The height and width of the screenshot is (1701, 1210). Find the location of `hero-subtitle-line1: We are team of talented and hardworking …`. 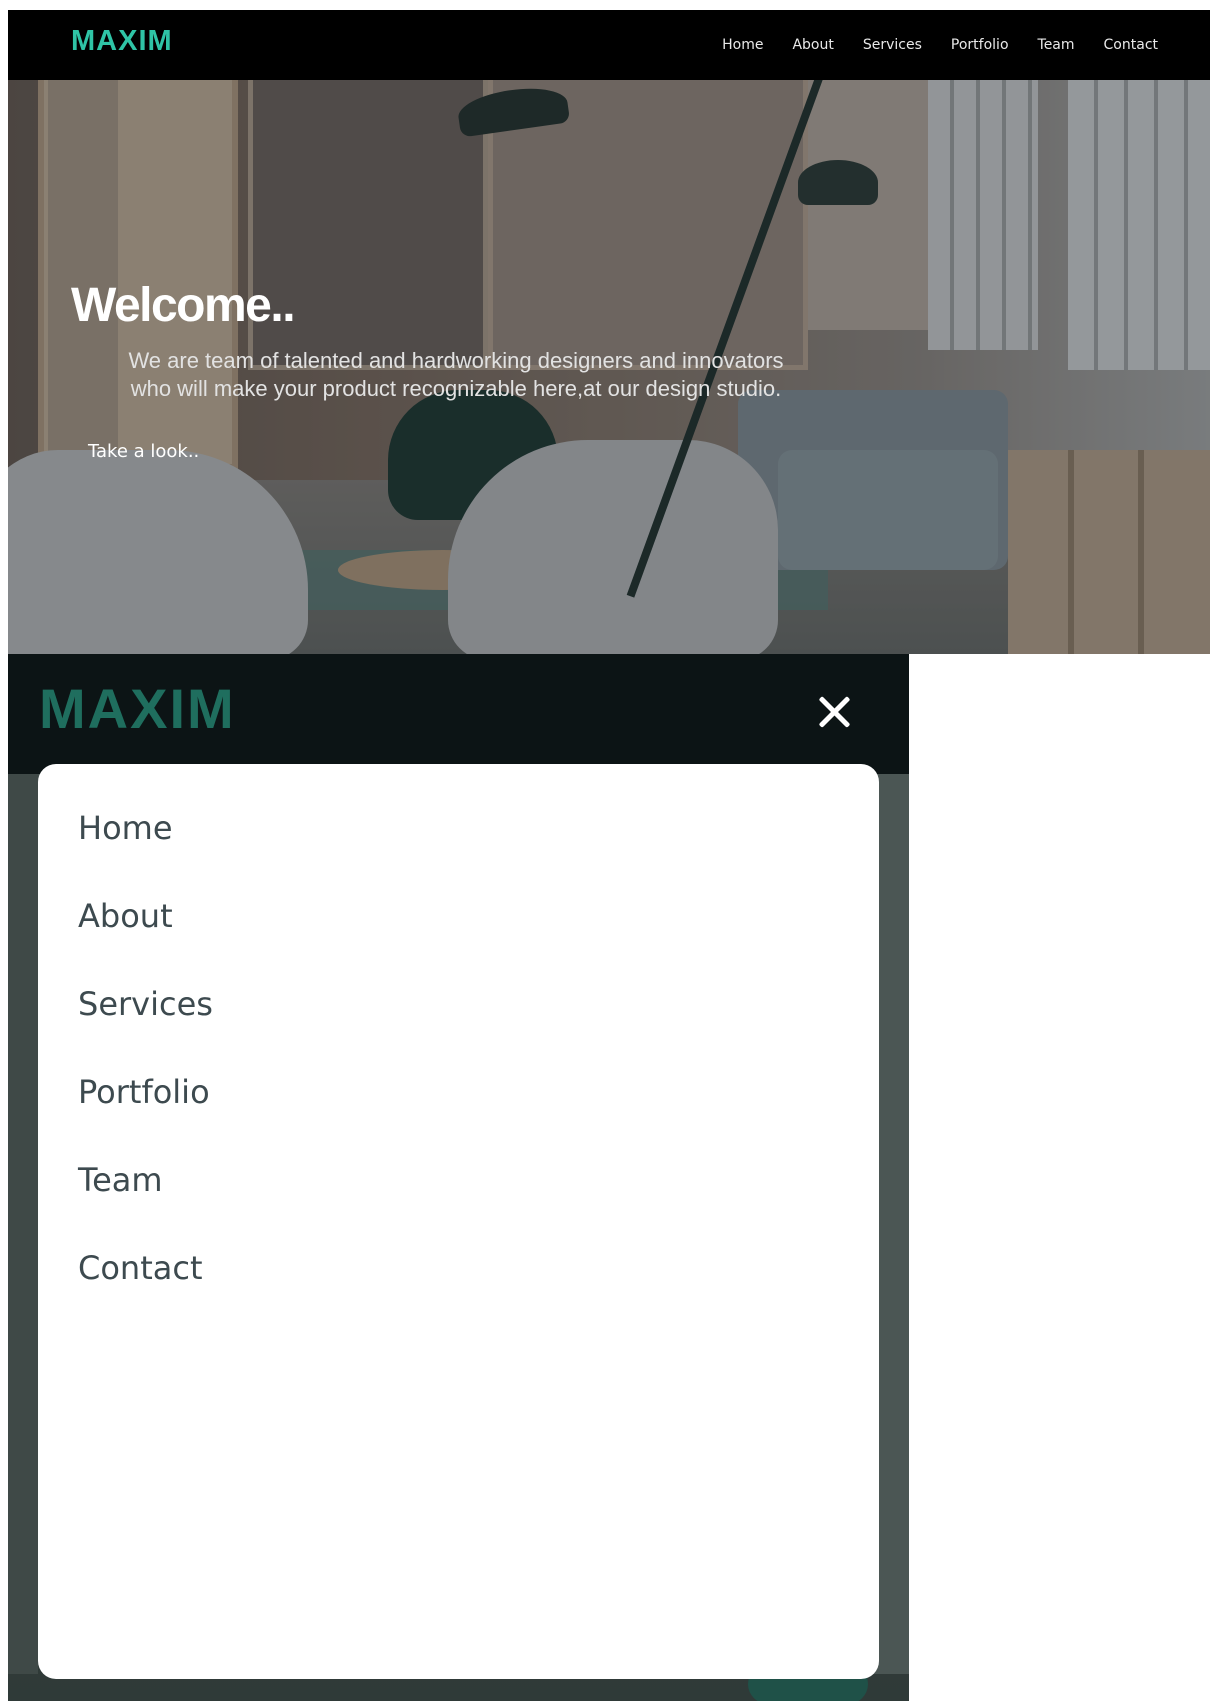

hero-subtitle-line1: We are team of talented and hardworking … is located at coordinates (456, 360).